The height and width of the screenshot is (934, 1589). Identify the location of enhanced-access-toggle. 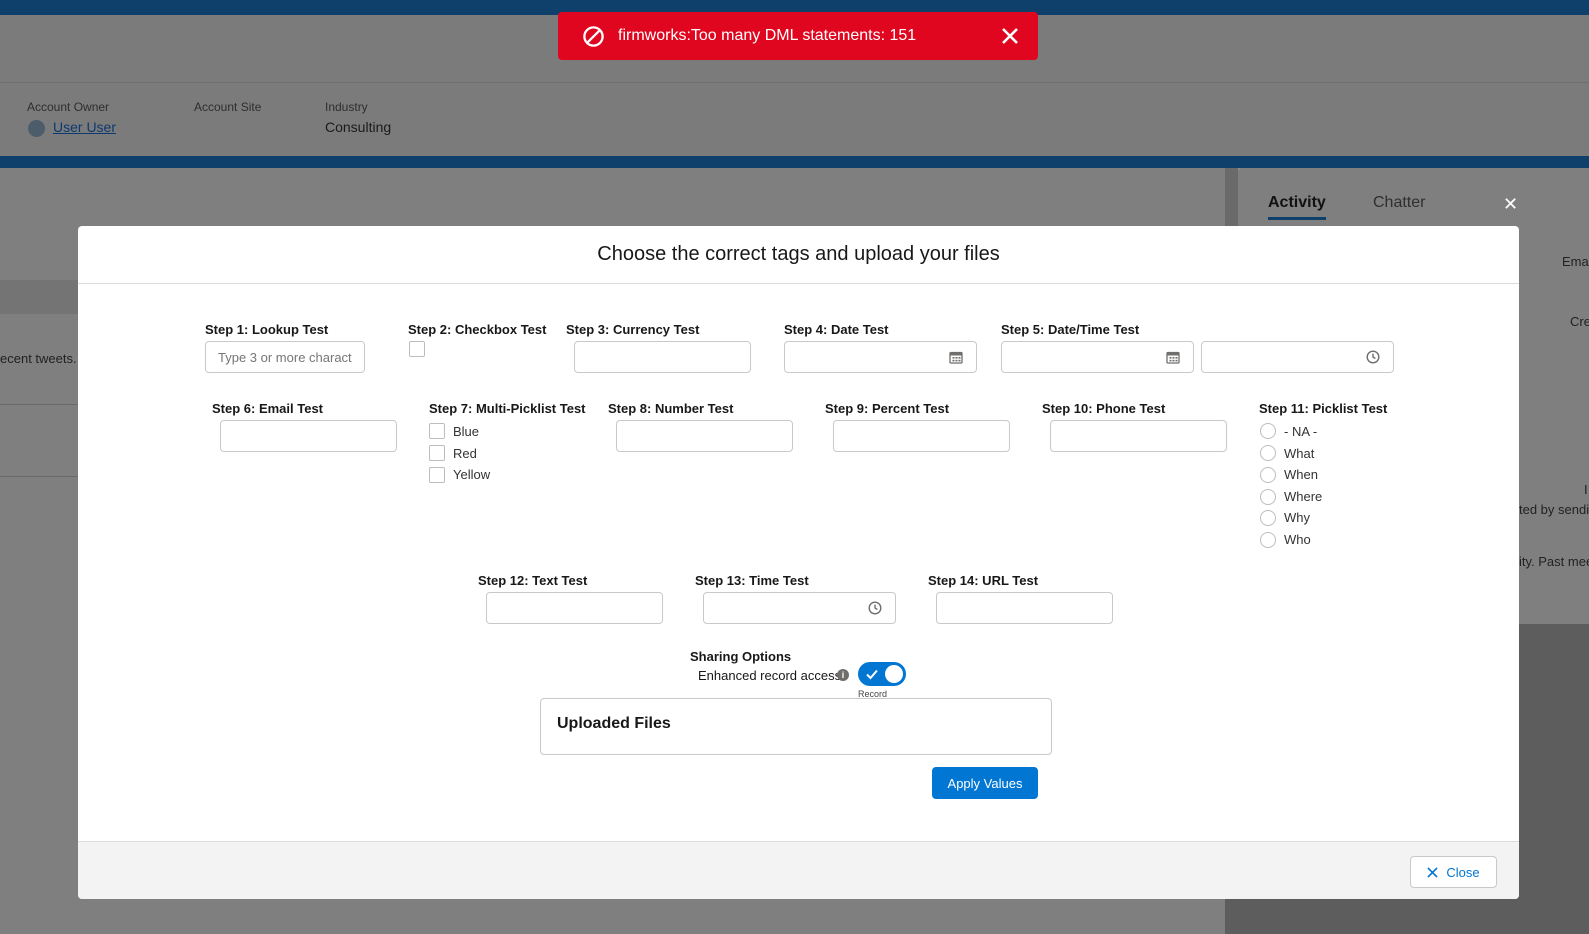
(882, 674).